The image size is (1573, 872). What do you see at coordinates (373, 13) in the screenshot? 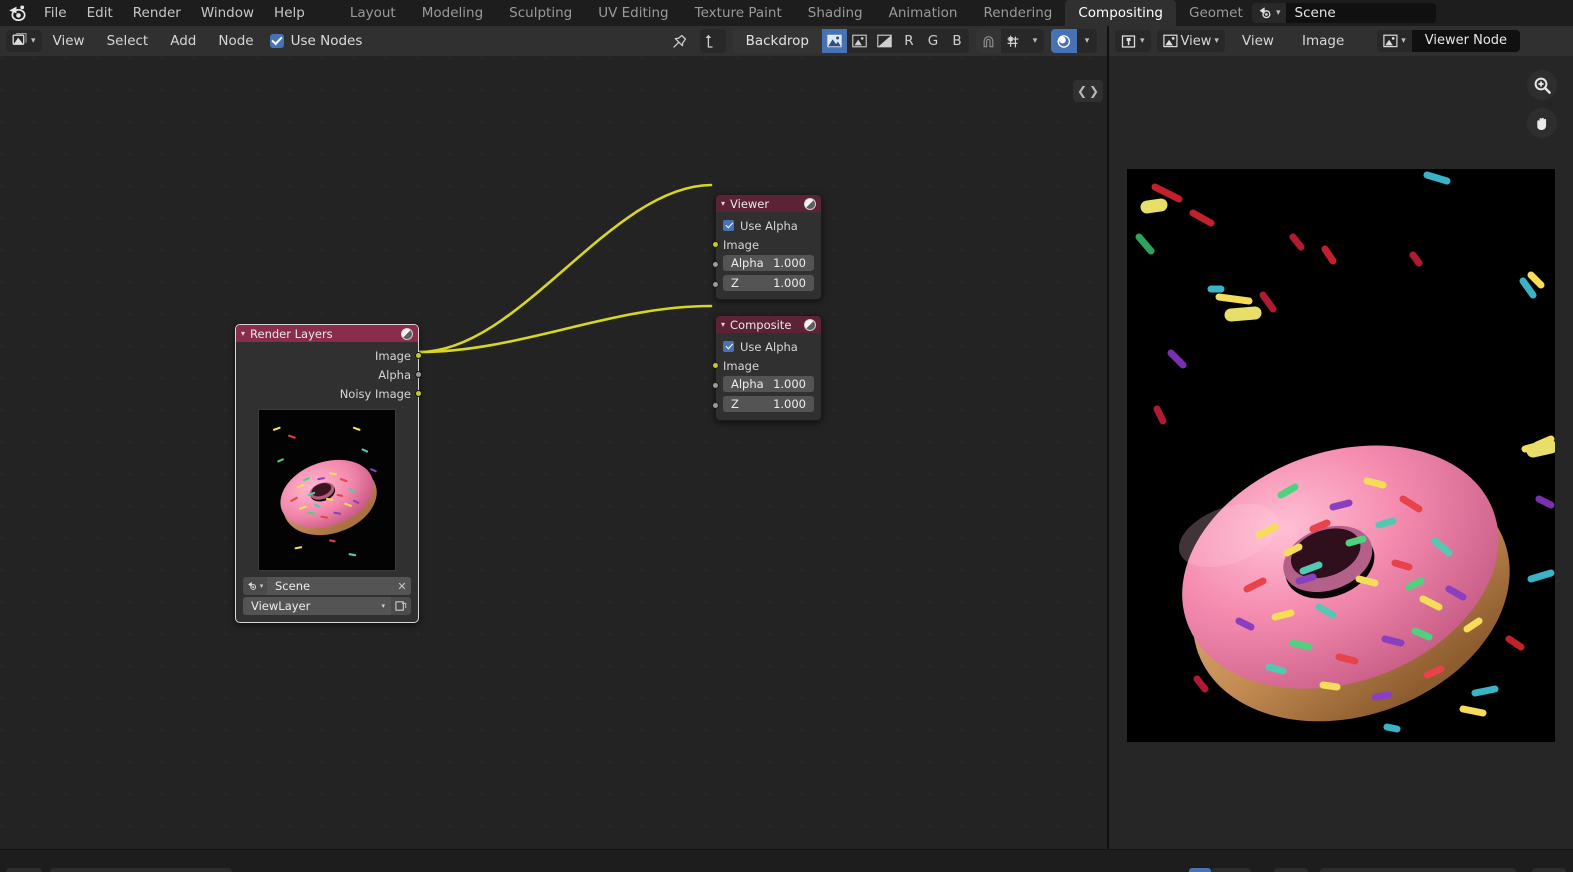
I see `workspace-tab-layout: Layout` at bounding box center [373, 13].